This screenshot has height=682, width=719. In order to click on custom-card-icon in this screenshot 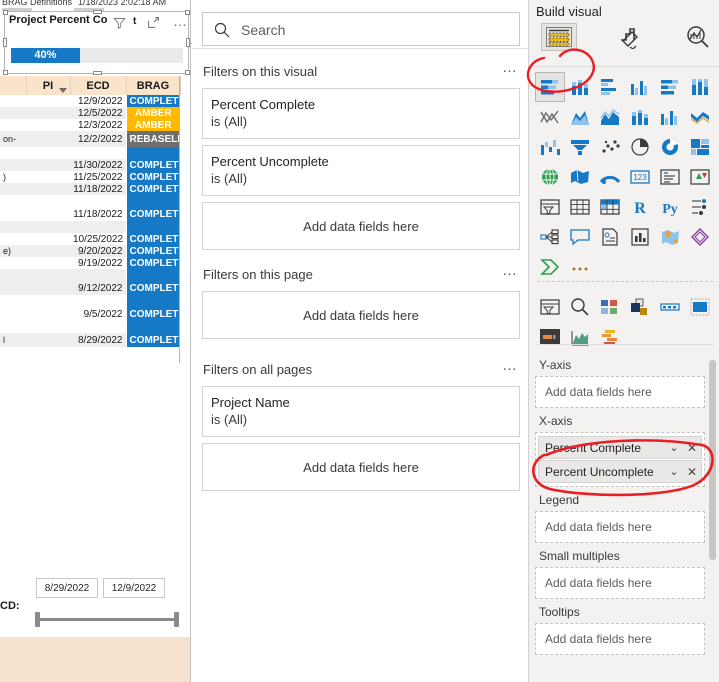, I will do `click(700, 307)`.